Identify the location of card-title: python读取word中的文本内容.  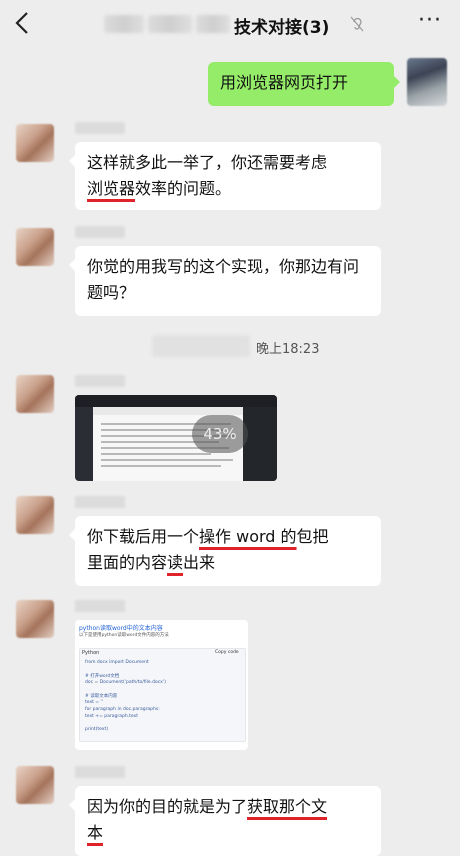
(121, 628).